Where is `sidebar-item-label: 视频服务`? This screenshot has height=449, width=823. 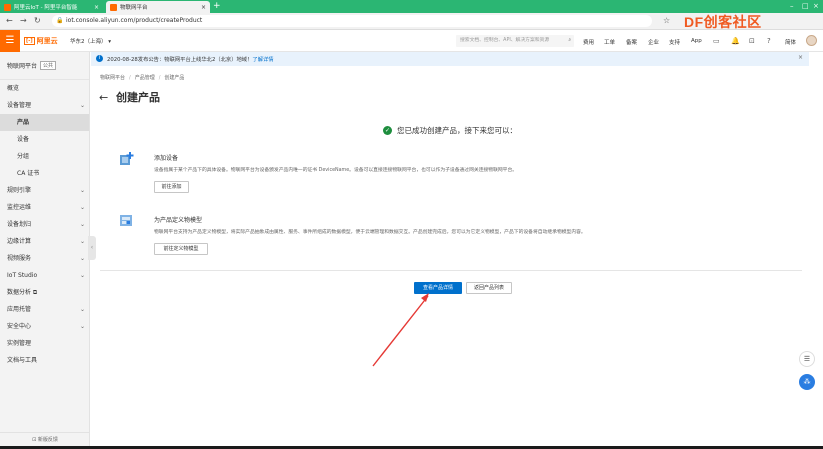
sidebar-item-label: 视频服务 is located at coordinates (19, 258).